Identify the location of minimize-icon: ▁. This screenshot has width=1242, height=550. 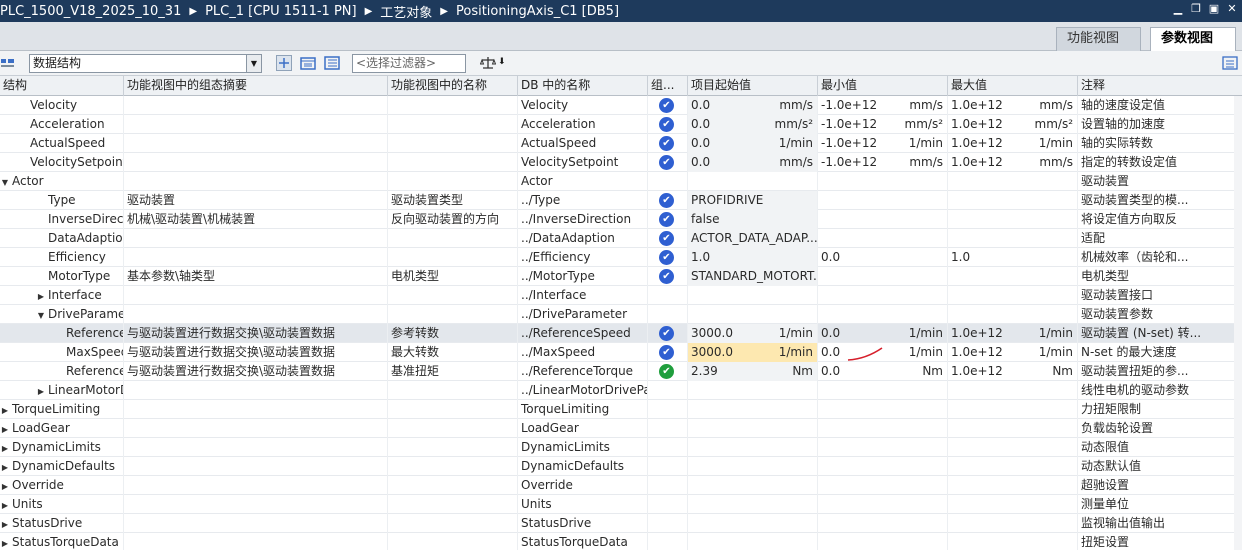
(1178, 9).